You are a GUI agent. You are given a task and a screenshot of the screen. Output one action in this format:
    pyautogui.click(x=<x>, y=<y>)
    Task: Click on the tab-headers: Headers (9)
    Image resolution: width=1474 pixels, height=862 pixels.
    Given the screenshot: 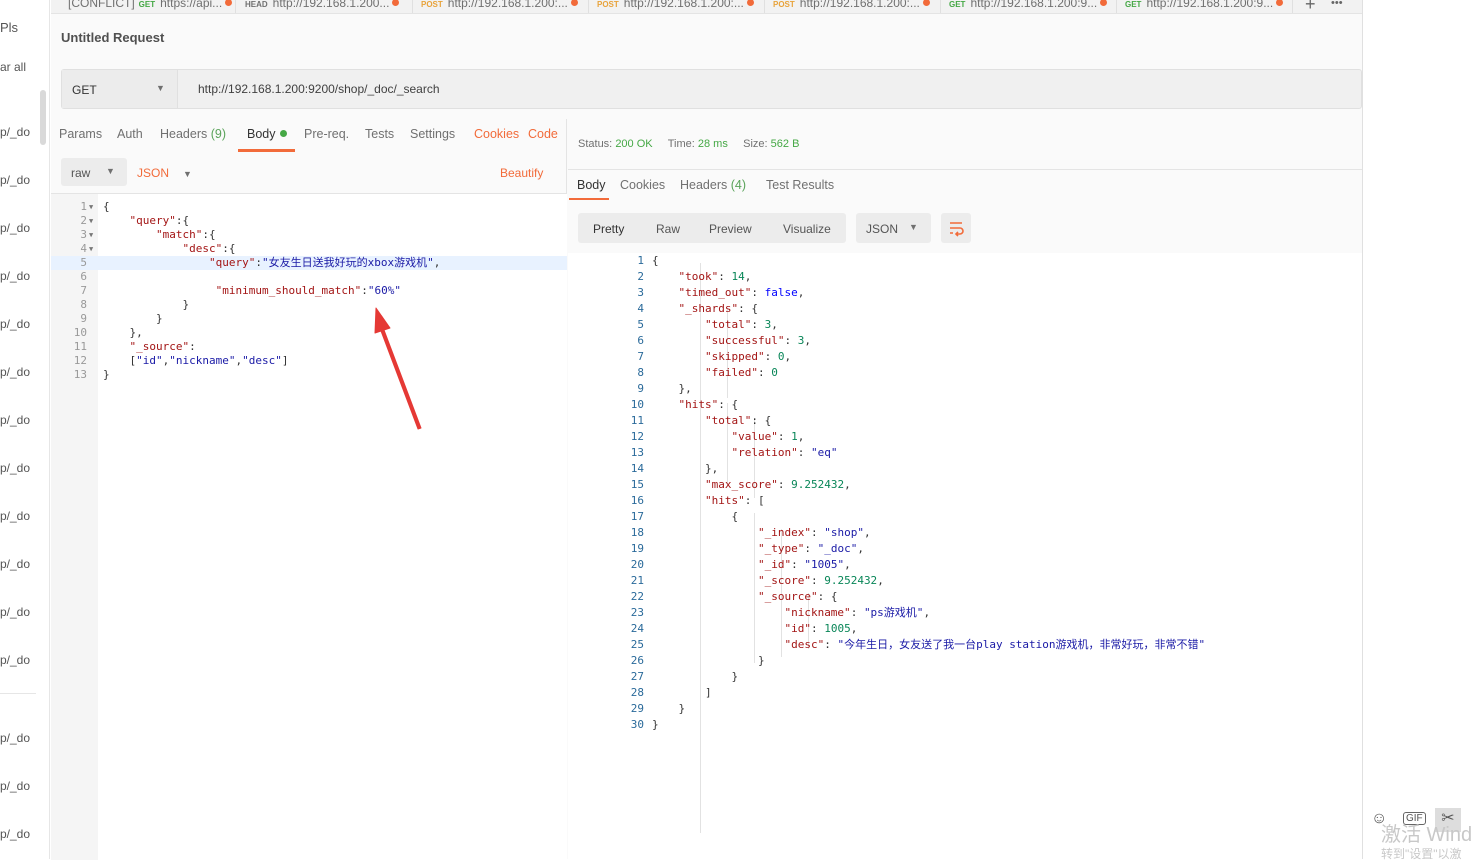 What is the action you would take?
    pyautogui.click(x=193, y=134)
    